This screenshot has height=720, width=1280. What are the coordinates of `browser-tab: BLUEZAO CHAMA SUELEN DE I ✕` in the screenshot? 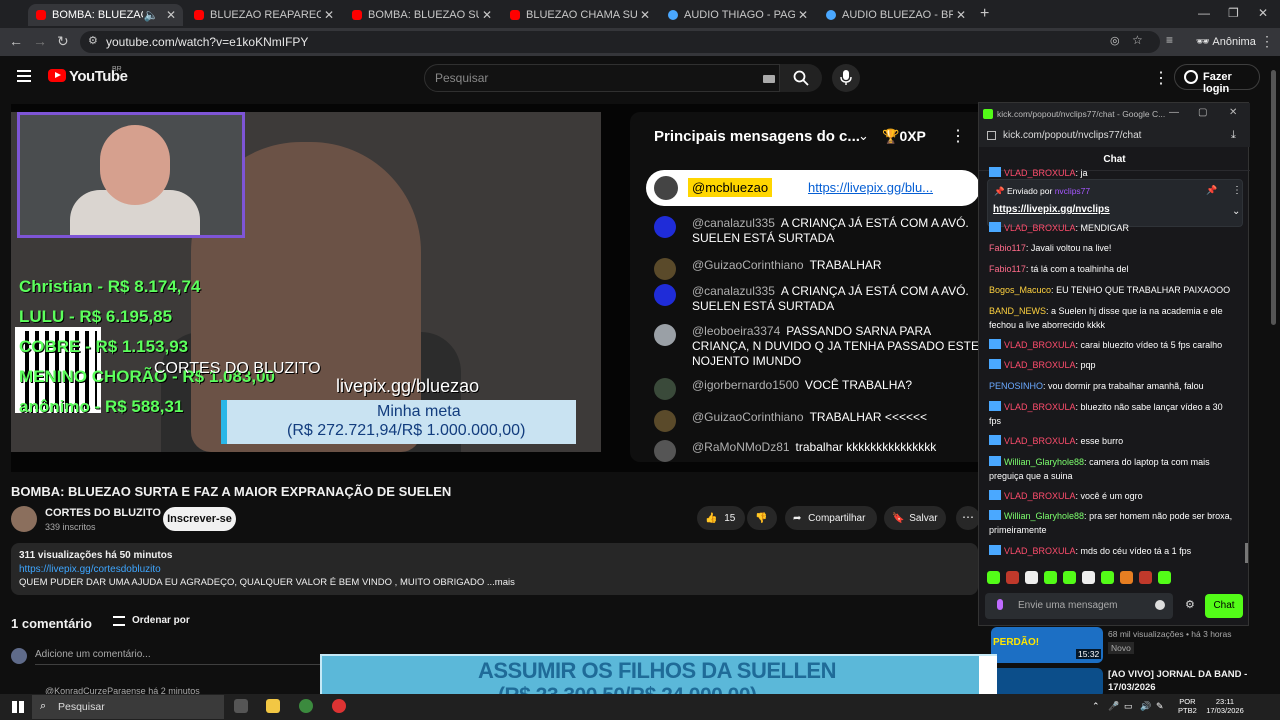 It's located at (579, 15).